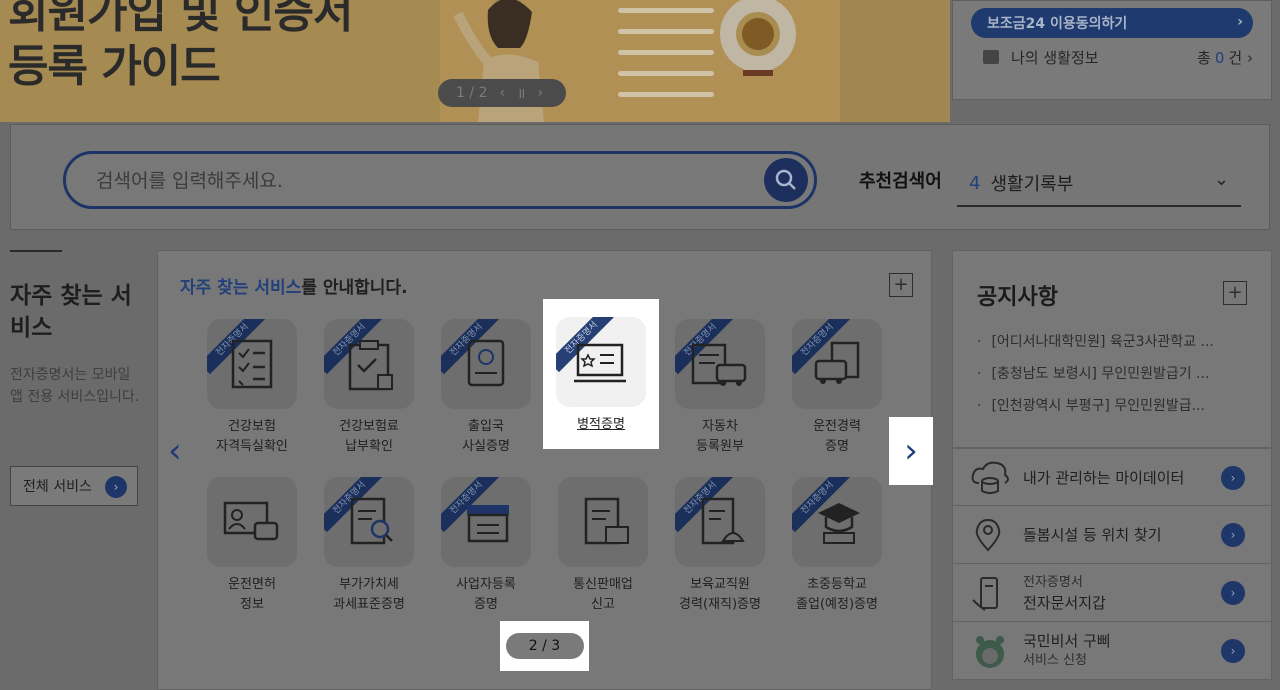 The image size is (1280, 690). Describe the element at coordinates (371, 521) in the screenshot. I see `tax-search-icon` at that location.